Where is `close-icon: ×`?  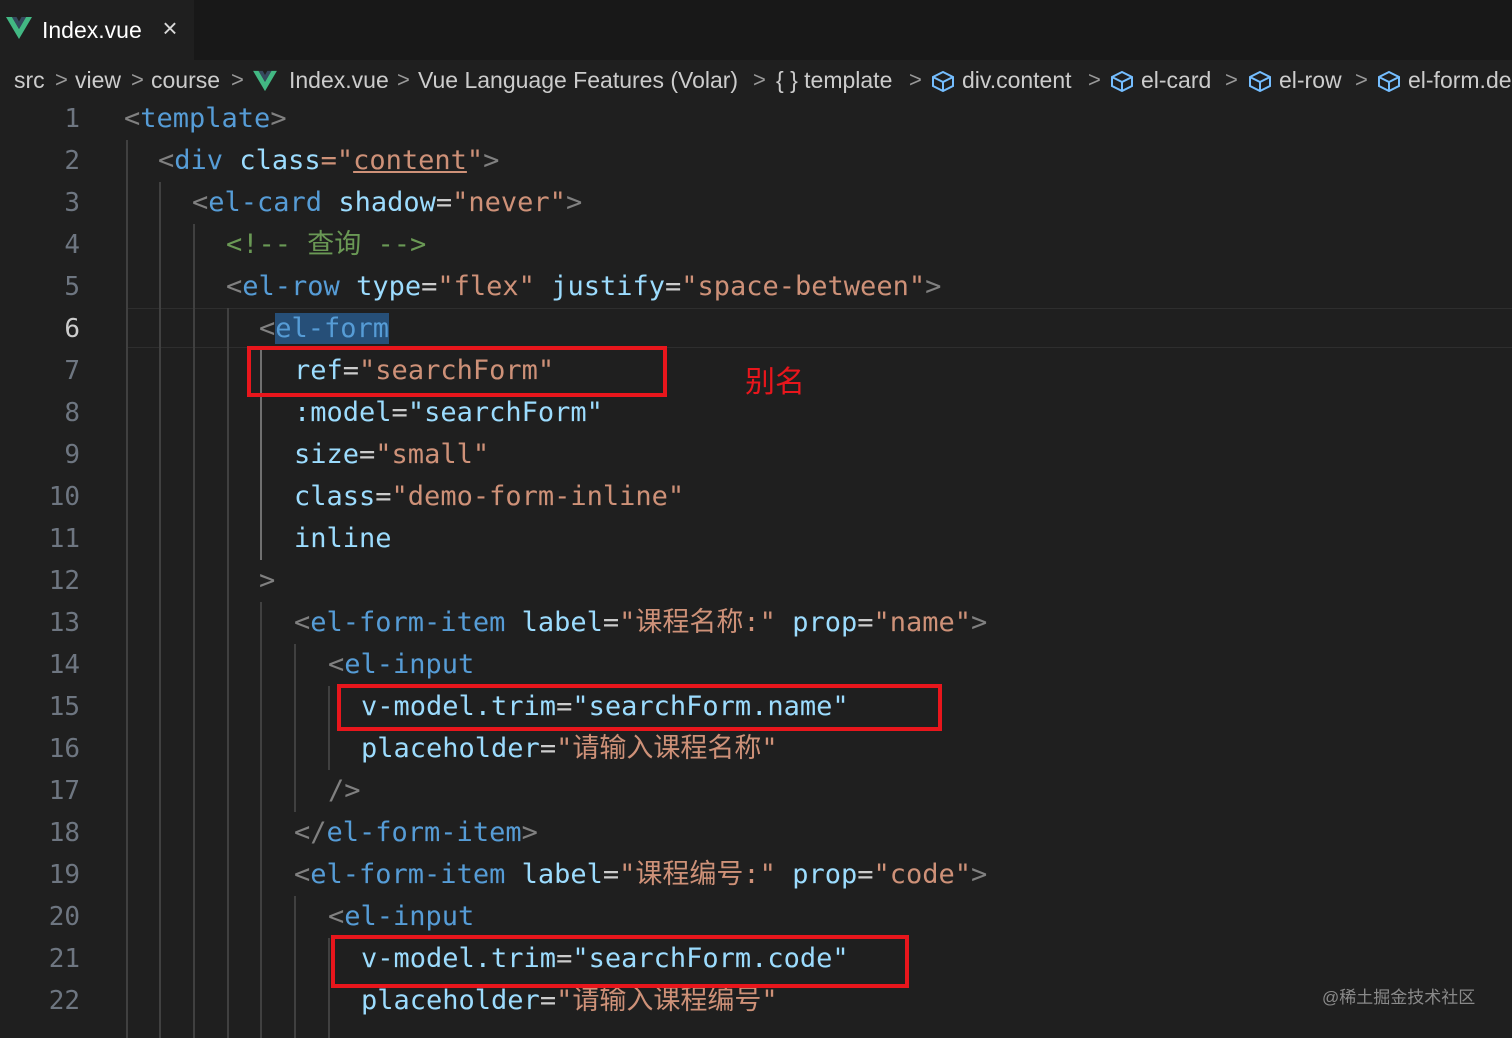
close-icon: × is located at coordinates (170, 28).